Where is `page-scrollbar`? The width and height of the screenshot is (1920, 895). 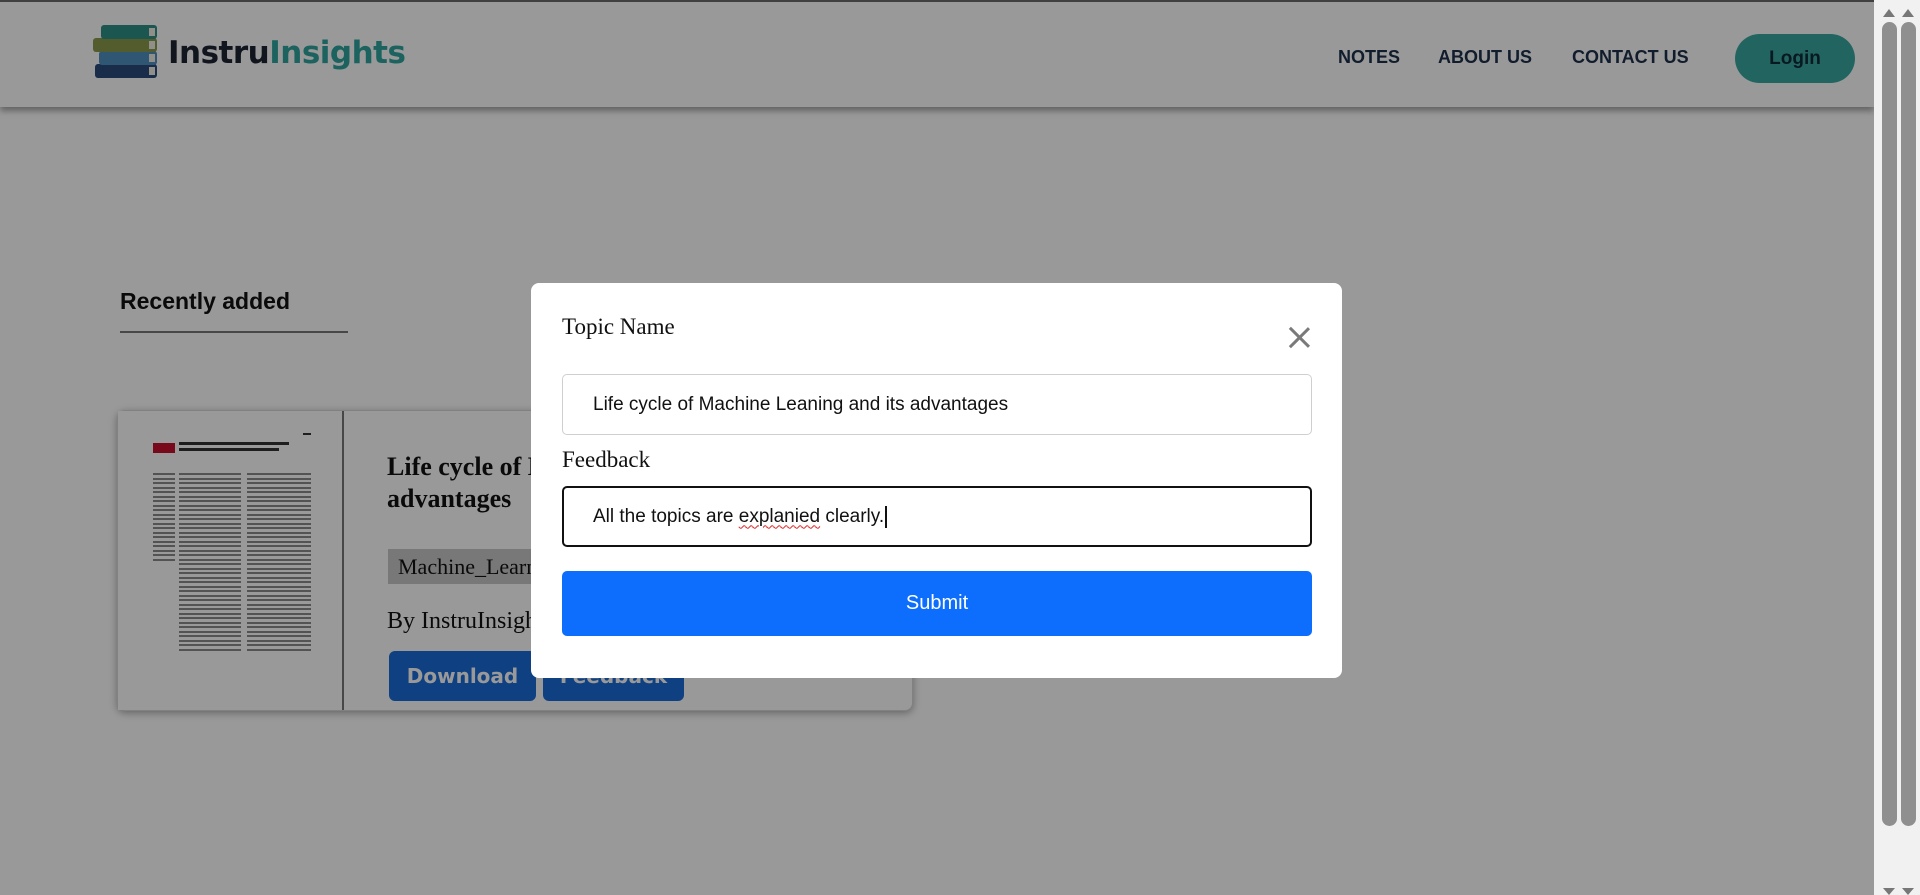 page-scrollbar is located at coordinates (1897, 447).